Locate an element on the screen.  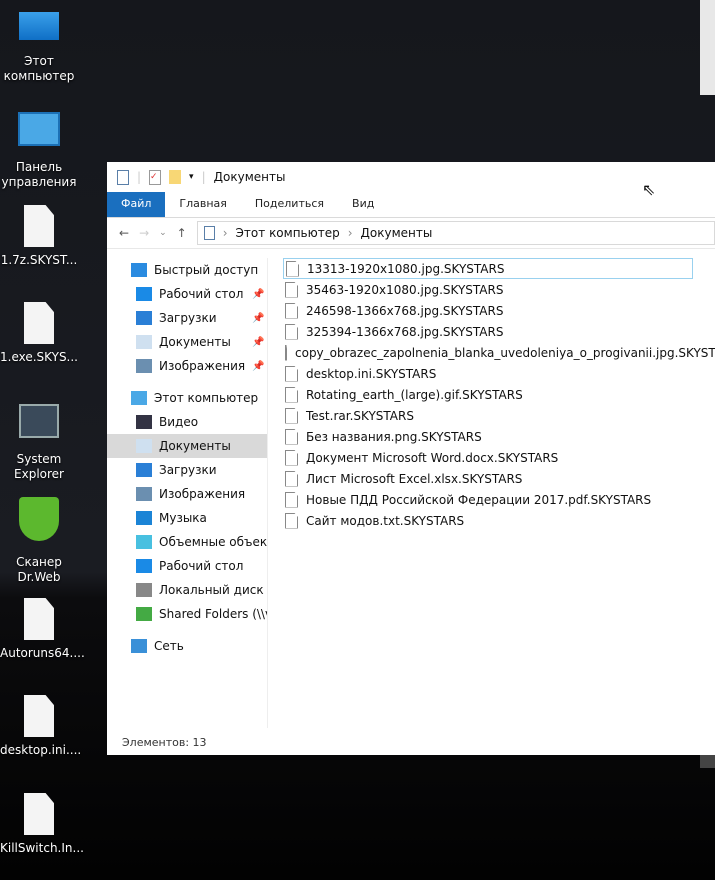
nav-item: Изображения is located at coordinates (187, 494).